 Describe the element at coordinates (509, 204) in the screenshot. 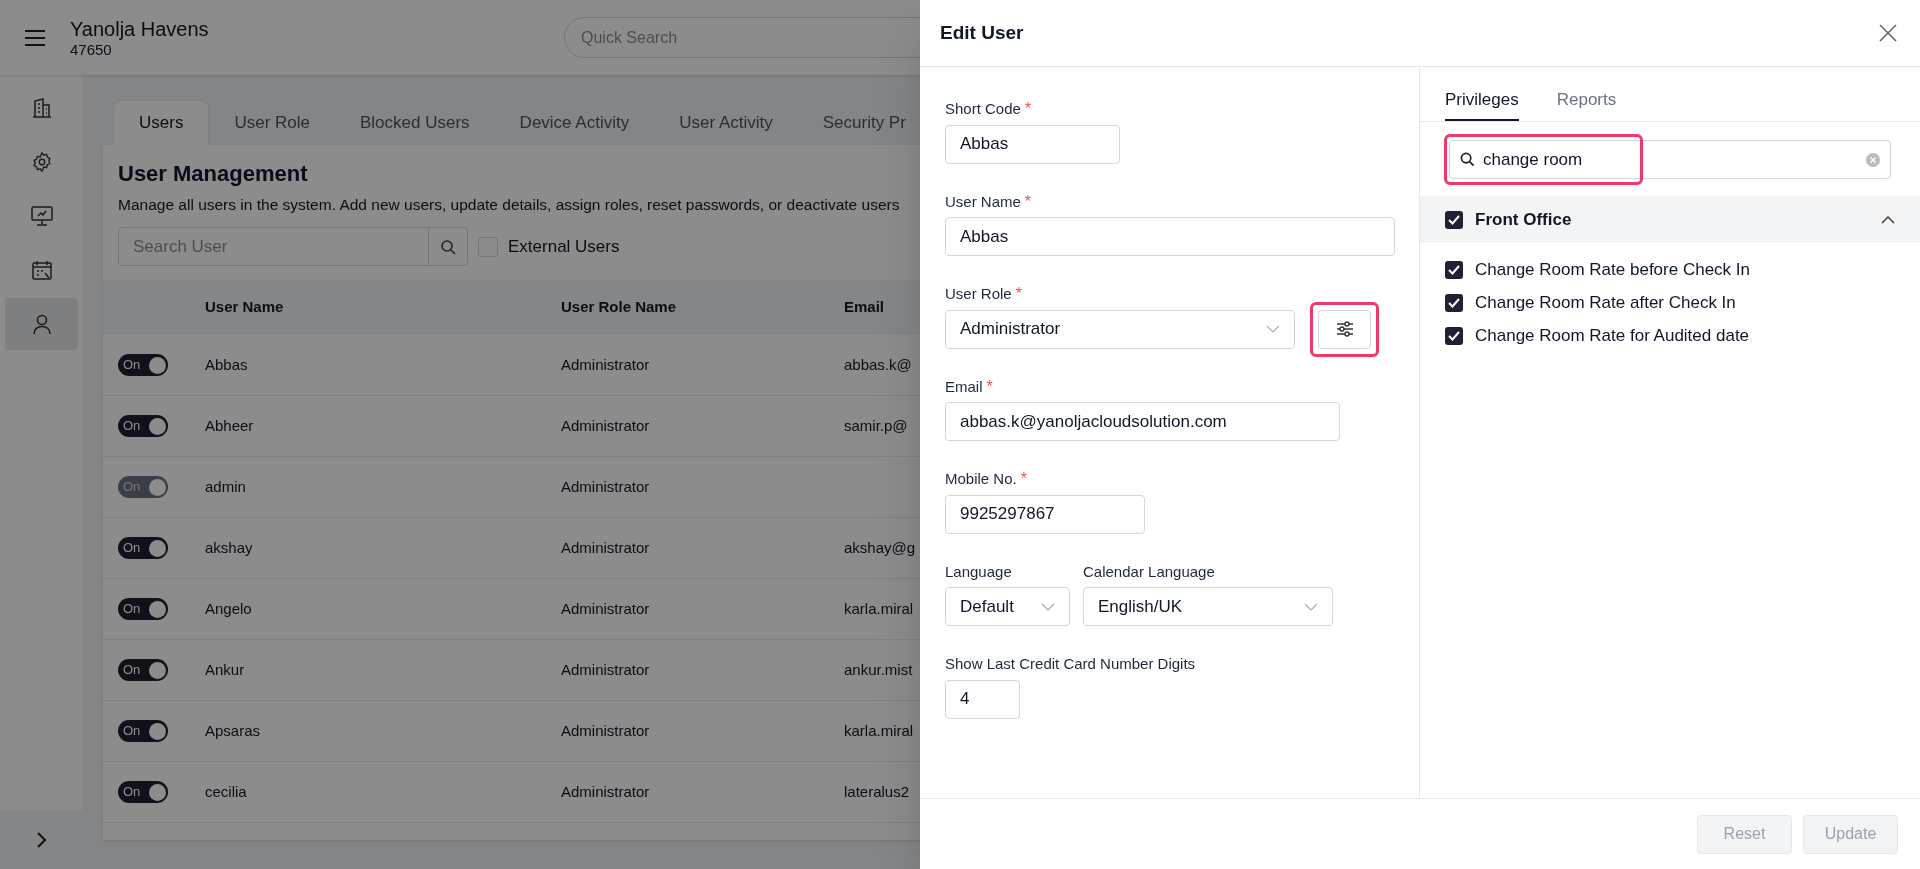

I see `page-description: Manage all users in the system. Add new users, update details, assign roles, reset passwords, or deactivate users` at that location.